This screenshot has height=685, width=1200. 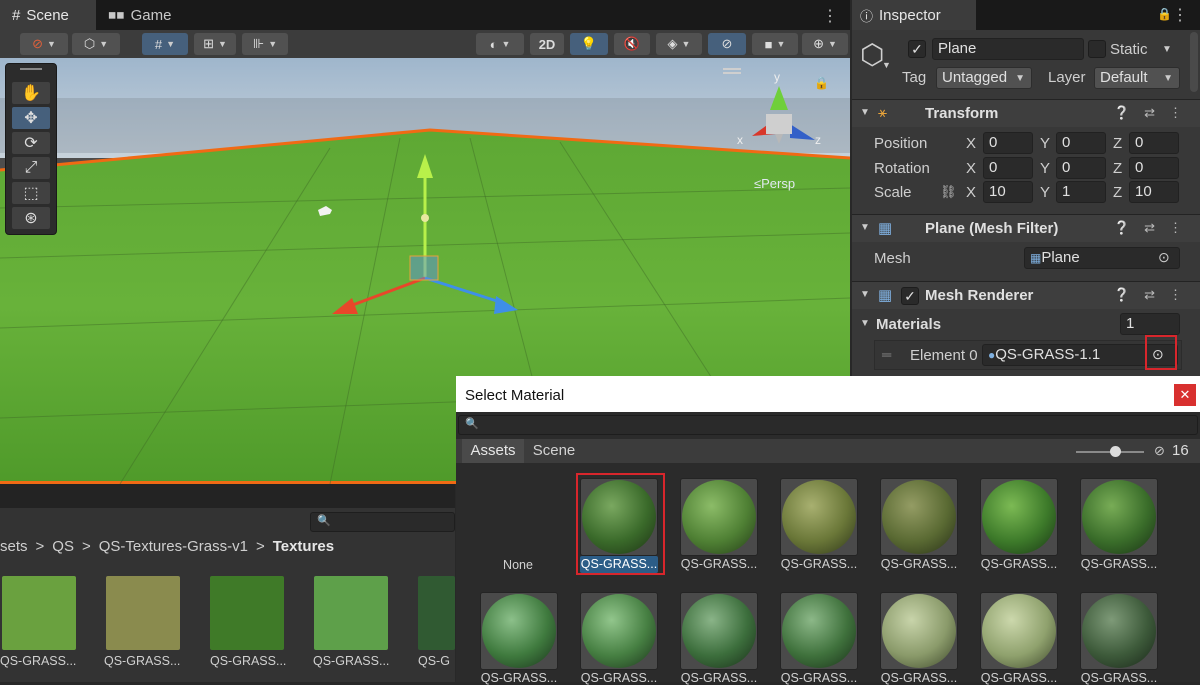 I want to click on grid-snap-button: # ▼, so click(x=165, y=44).